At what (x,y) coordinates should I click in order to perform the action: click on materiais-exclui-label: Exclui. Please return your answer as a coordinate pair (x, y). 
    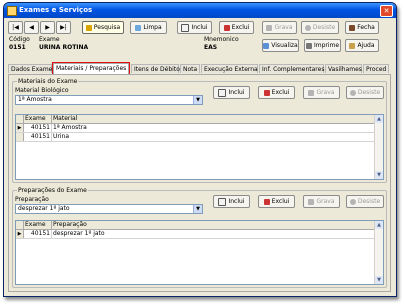
    Looking at the image, I should click on (280, 92).